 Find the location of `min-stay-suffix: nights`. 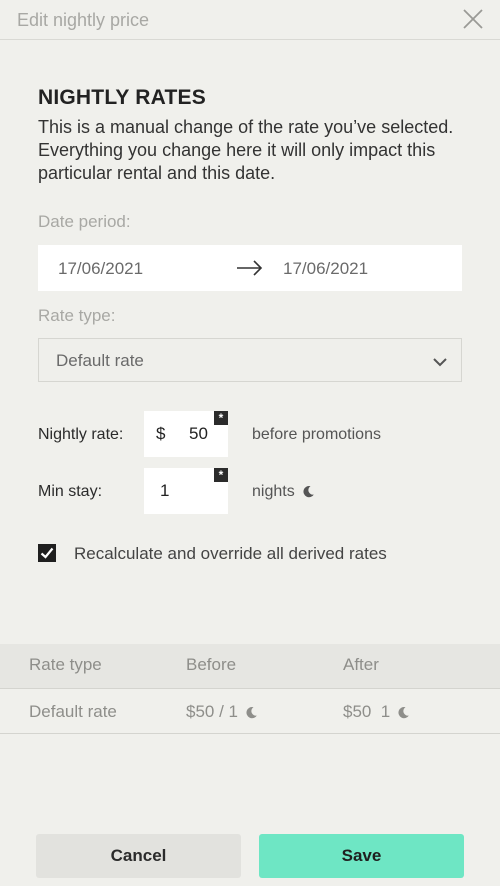

min-stay-suffix: nights is located at coordinates (283, 493).